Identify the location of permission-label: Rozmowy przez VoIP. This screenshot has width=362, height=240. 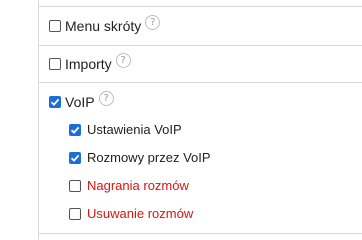
(149, 157).